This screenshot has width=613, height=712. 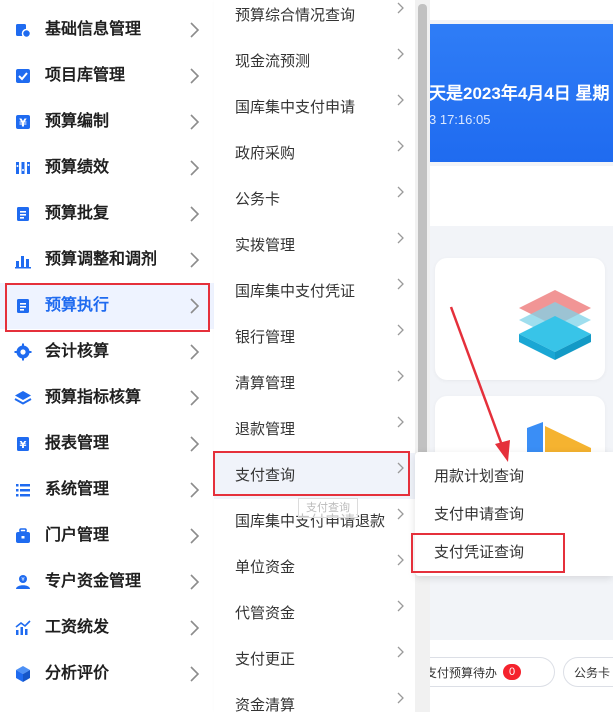 What do you see at coordinates (77, 627) in the screenshot?
I see `sidebar-item-label: 工资统发` at bounding box center [77, 627].